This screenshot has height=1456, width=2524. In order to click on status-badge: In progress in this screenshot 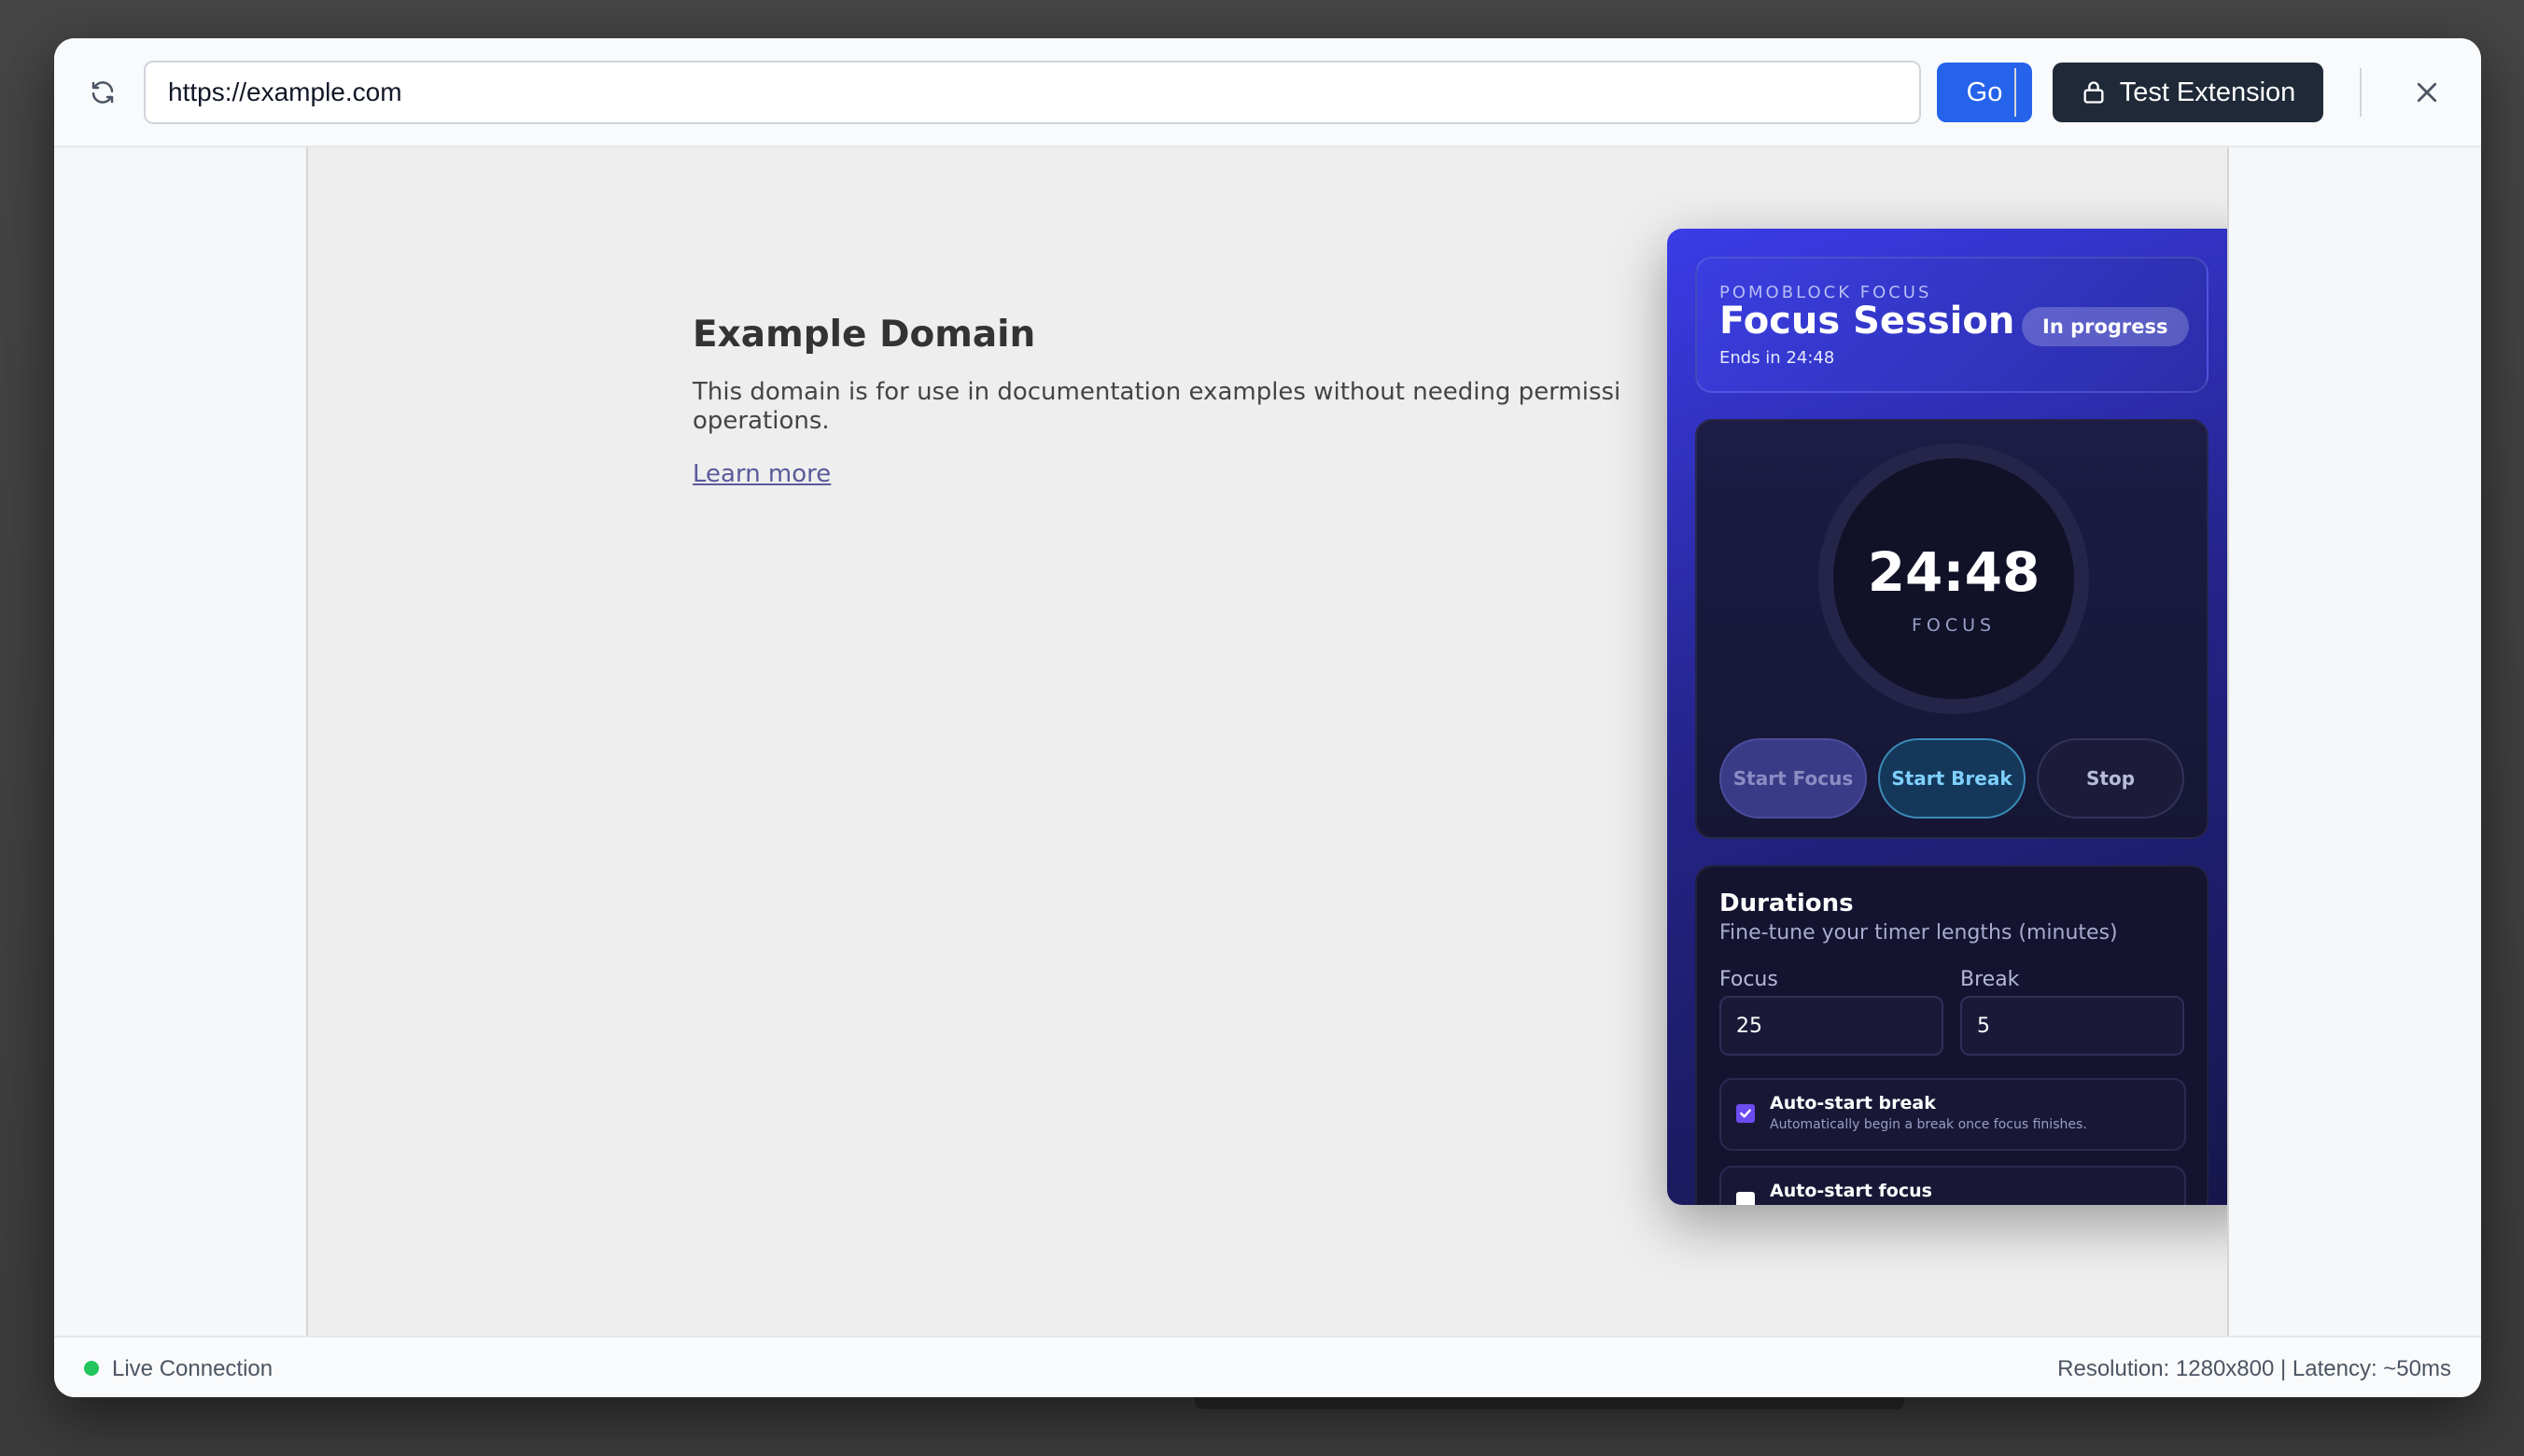, I will do `click(2105, 326)`.